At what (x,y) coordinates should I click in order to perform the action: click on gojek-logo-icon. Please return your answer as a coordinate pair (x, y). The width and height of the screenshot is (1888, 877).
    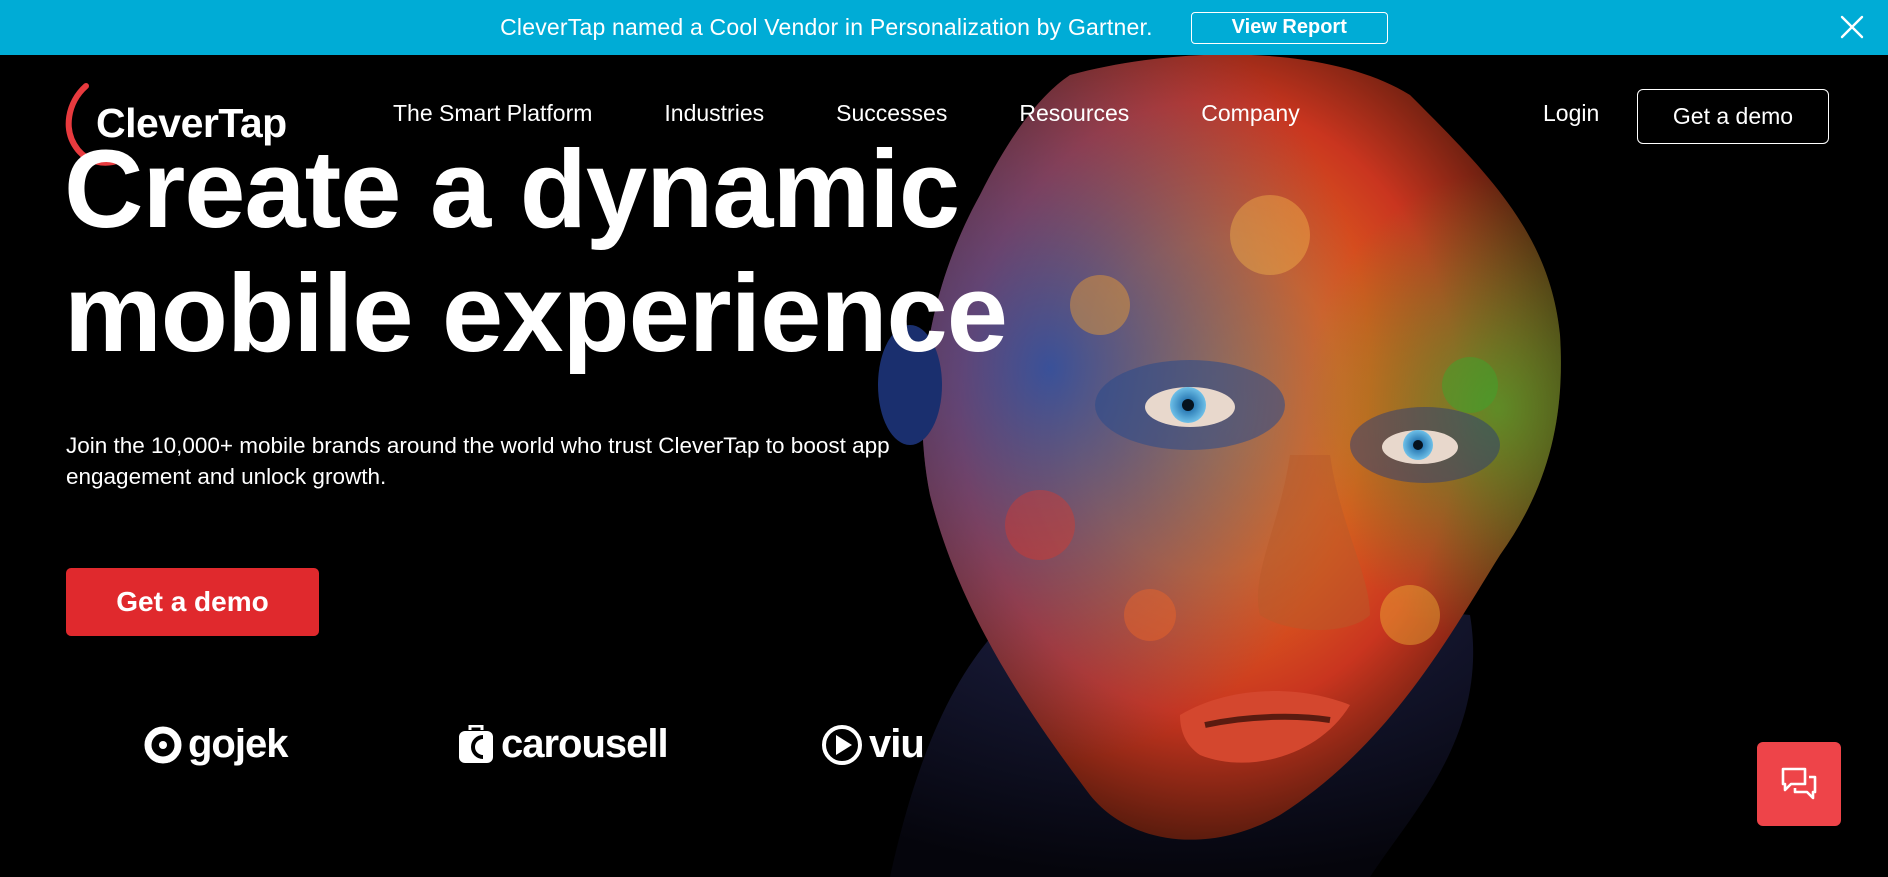
    Looking at the image, I should click on (163, 744).